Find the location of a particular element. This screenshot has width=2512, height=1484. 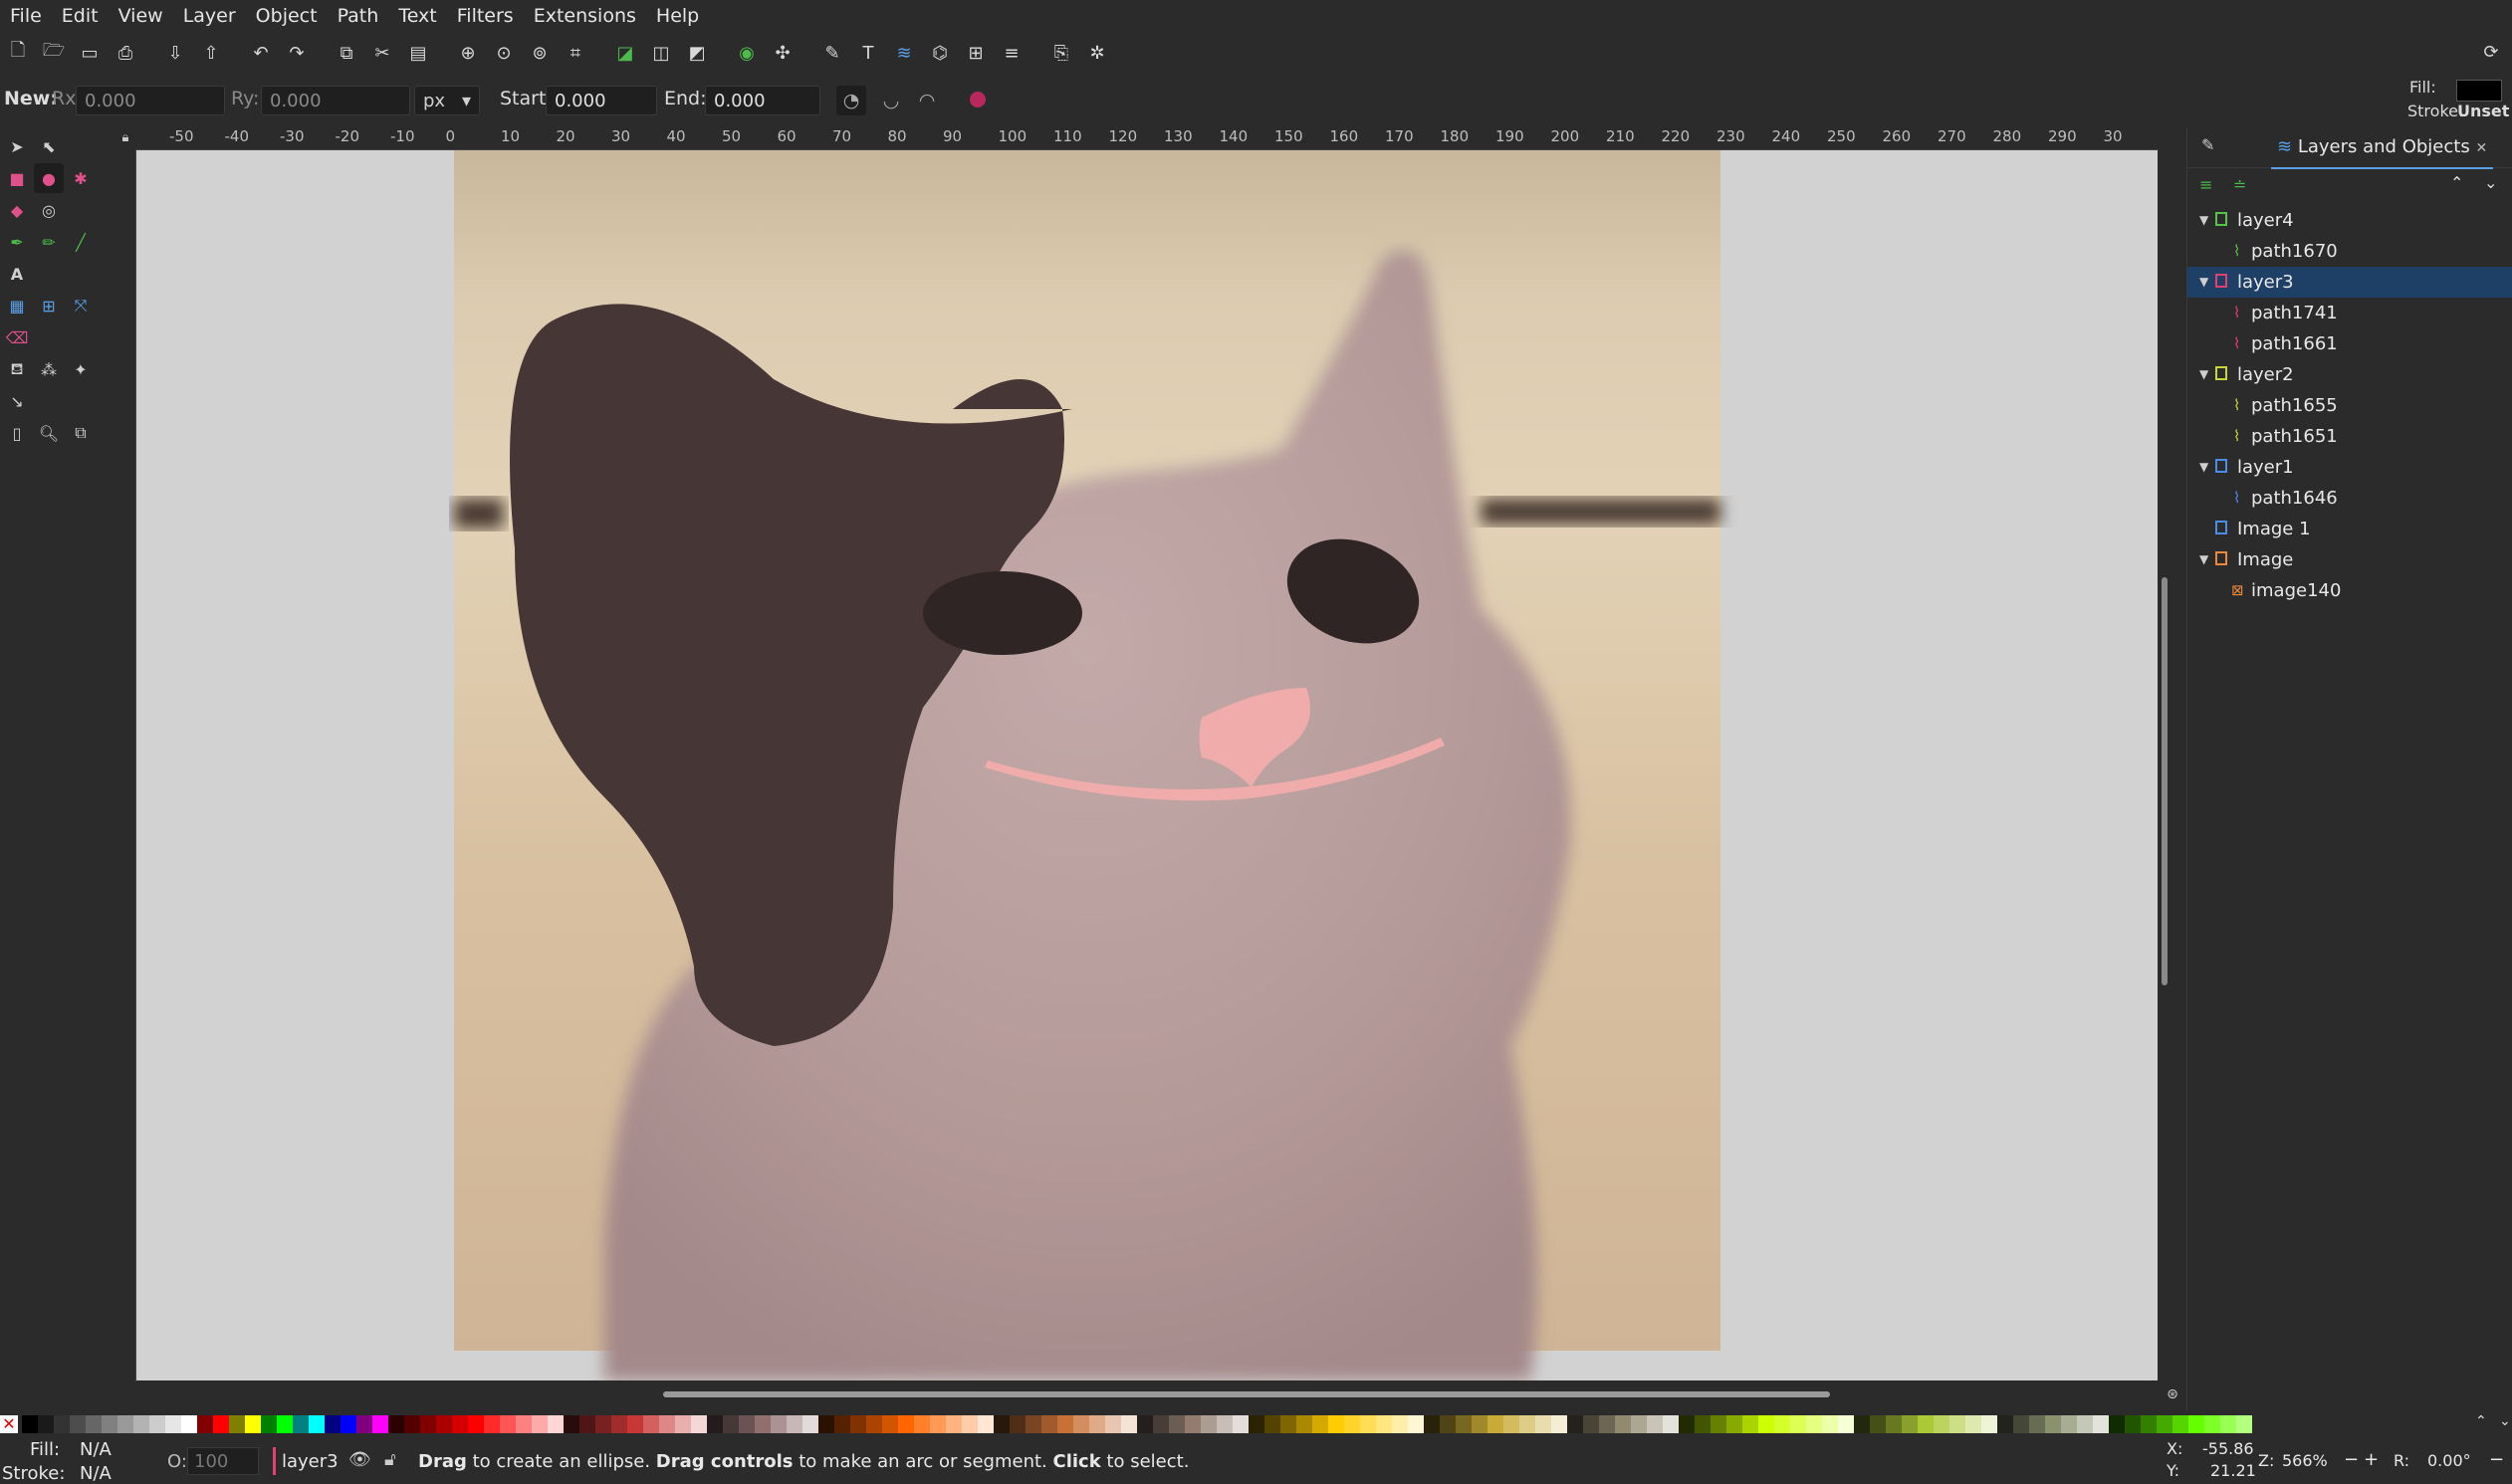

no-paint-swatch: ✕ is located at coordinates (9, 1424).